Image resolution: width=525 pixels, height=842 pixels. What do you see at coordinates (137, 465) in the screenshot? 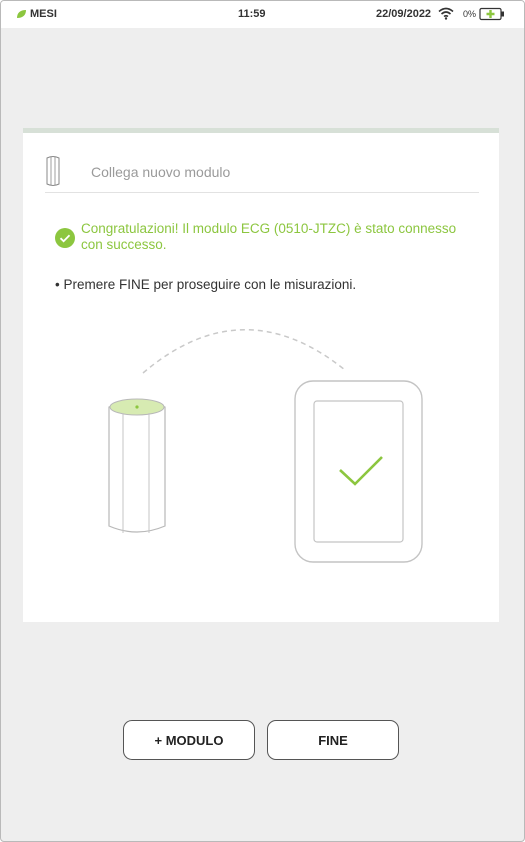
I see `ecg-module-illustration` at bounding box center [137, 465].